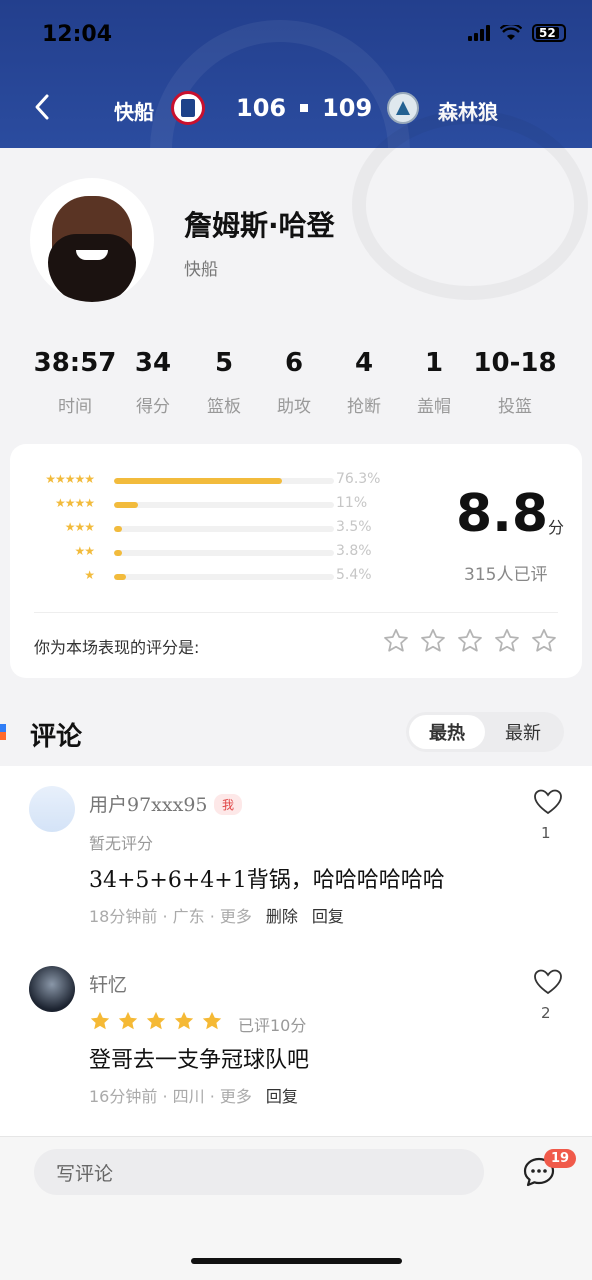 The image size is (592, 1280). Describe the element at coordinates (148, 803) in the screenshot. I see `comment-username: 用户97xxx95` at that location.